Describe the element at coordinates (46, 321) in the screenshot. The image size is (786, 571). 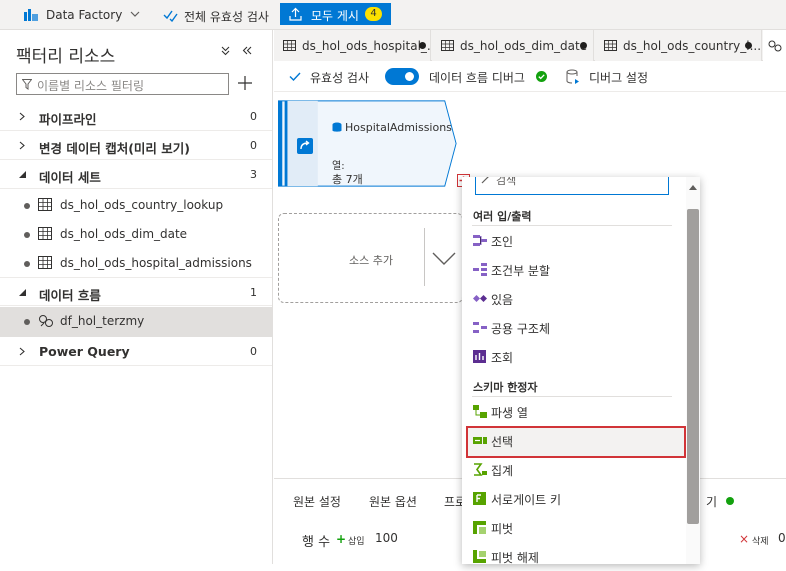
I see `dataflow-icon` at that location.